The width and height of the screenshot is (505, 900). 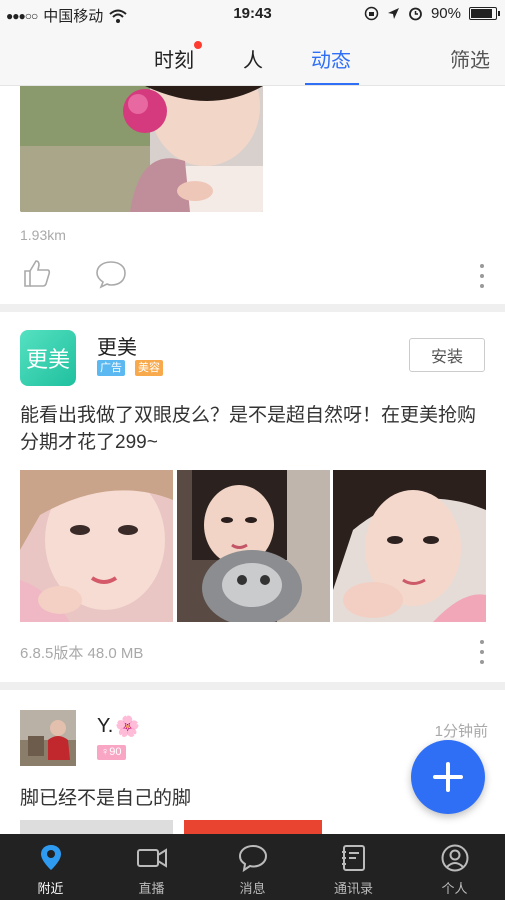 I want to click on location-arrow-icon, so click(x=393, y=13).